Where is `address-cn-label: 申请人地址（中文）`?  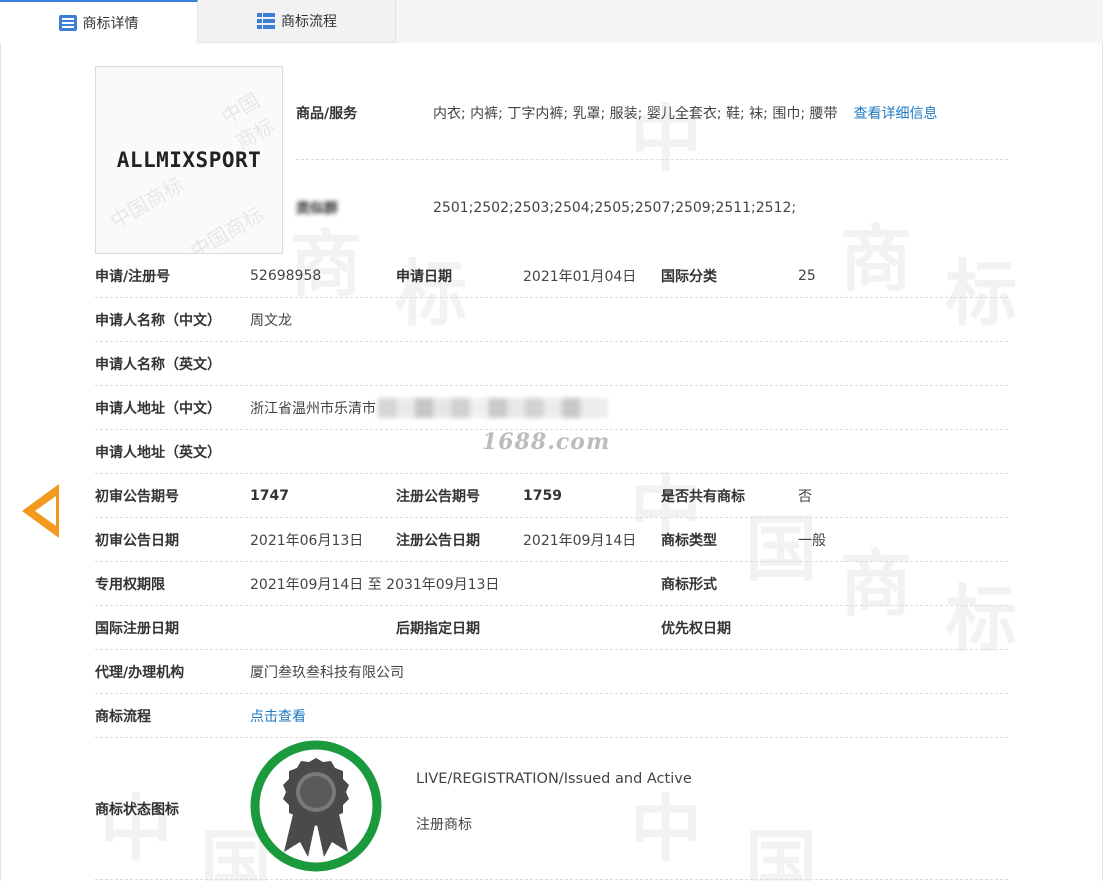
address-cn-label: 申请人地址（中文） is located at coordinates (158, 409).